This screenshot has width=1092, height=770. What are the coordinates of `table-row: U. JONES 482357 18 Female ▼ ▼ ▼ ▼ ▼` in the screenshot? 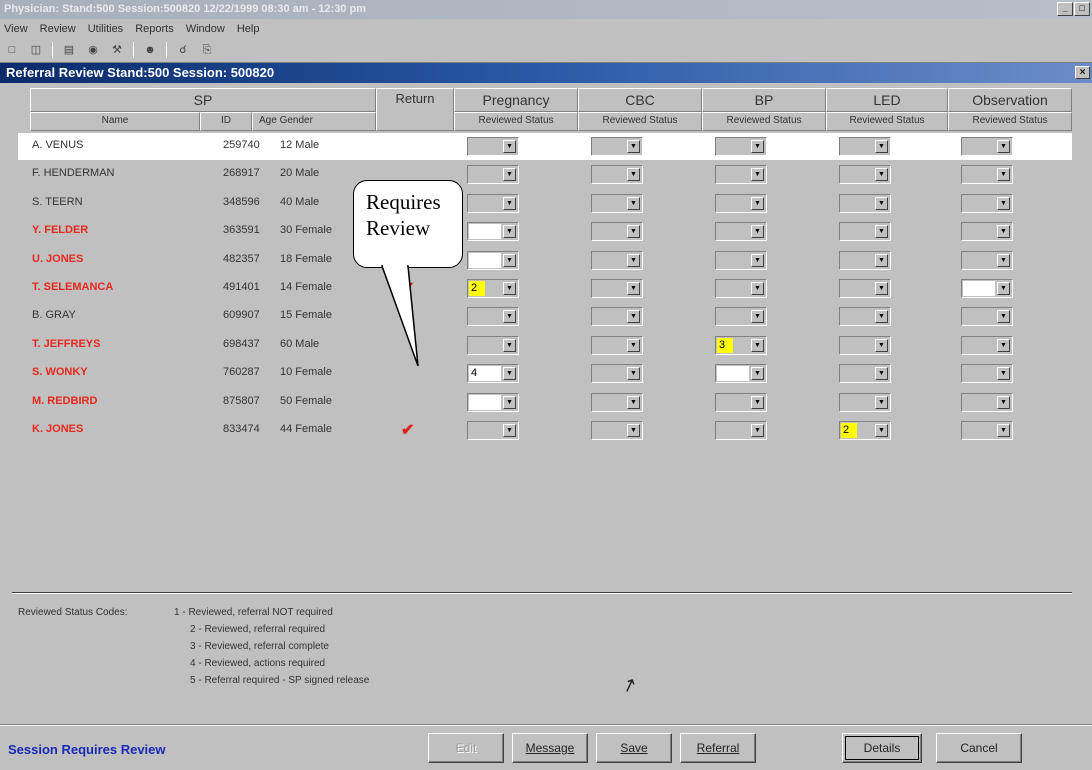 It's located at (545, 260).